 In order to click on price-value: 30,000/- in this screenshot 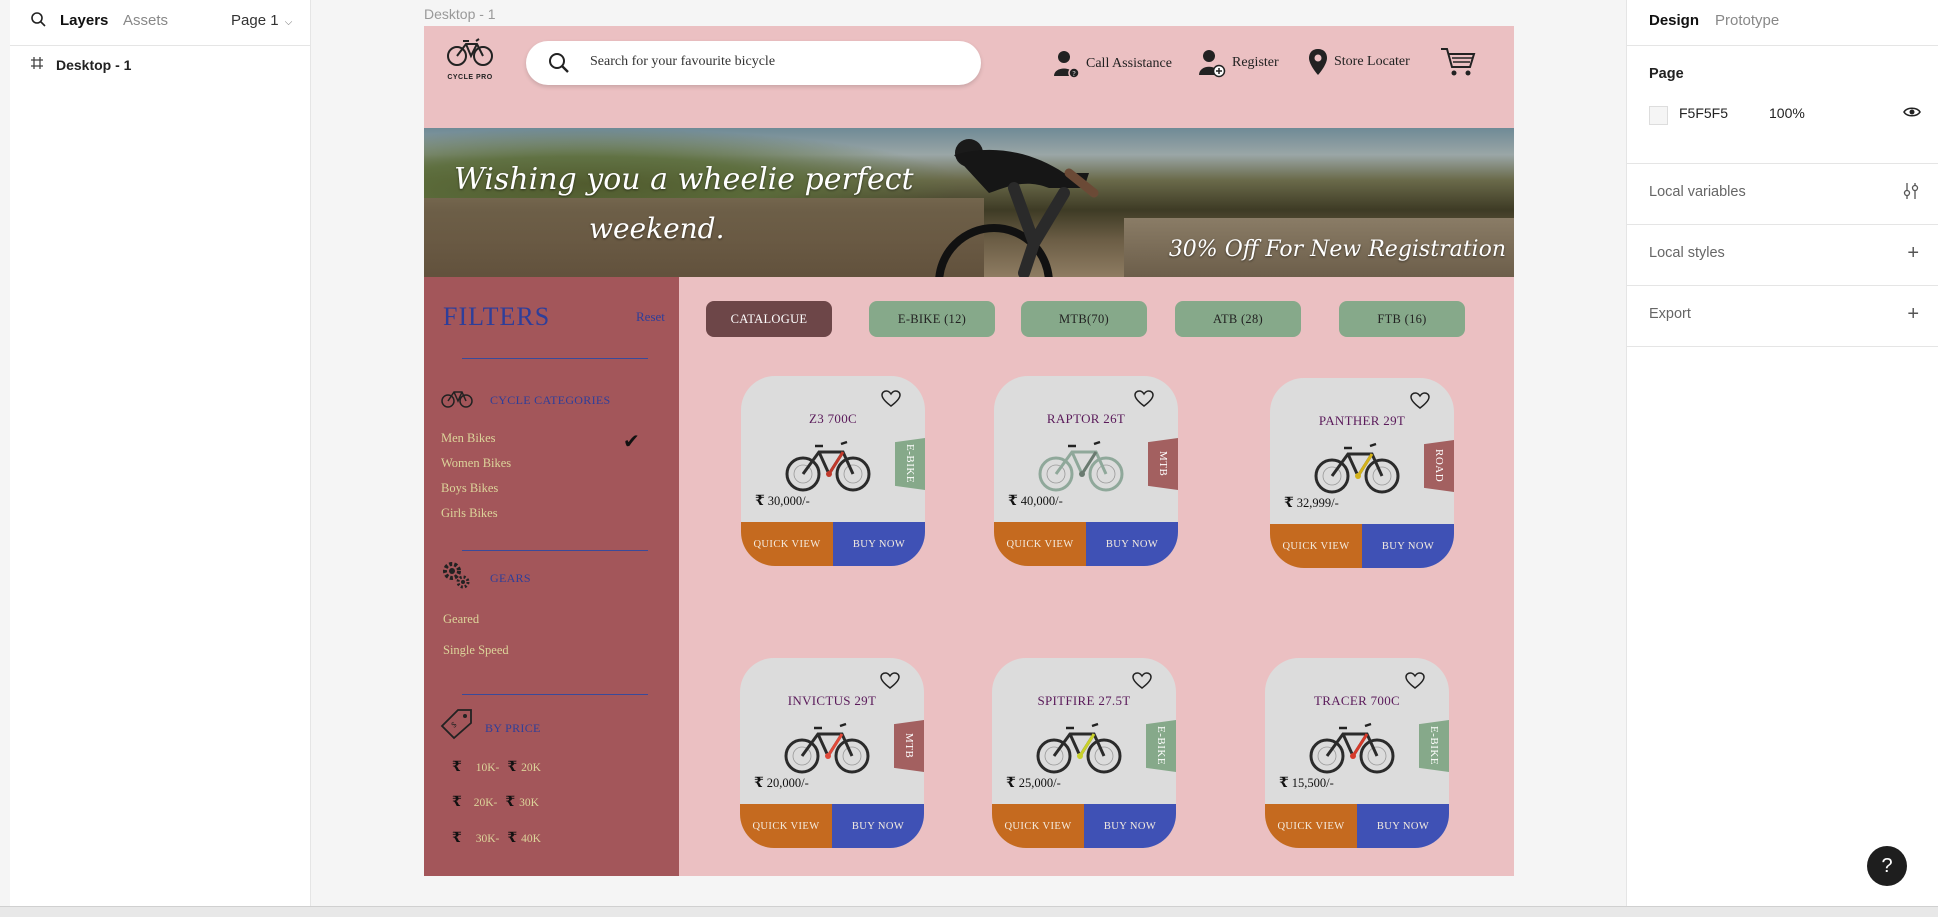, I will do `click(788, 501)`.